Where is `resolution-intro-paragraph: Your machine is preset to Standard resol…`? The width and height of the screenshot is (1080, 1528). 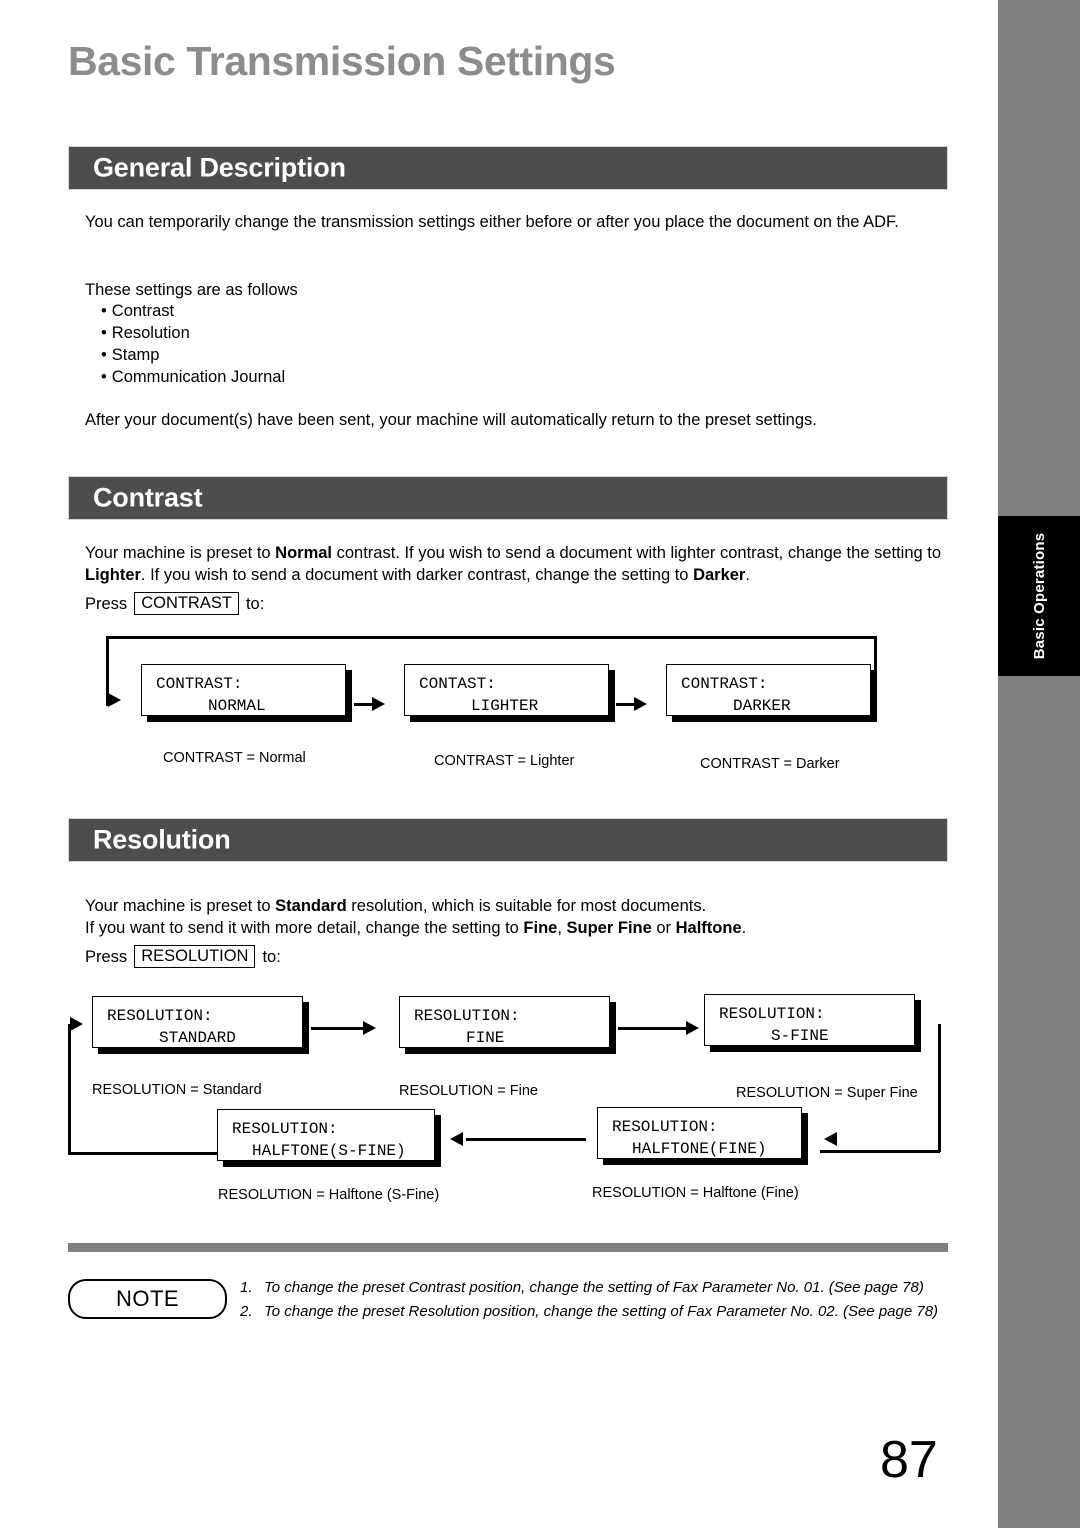
resolution-intro-paragraph: Your machine is preset to Standard resol… is located at coordinates (525, 917).